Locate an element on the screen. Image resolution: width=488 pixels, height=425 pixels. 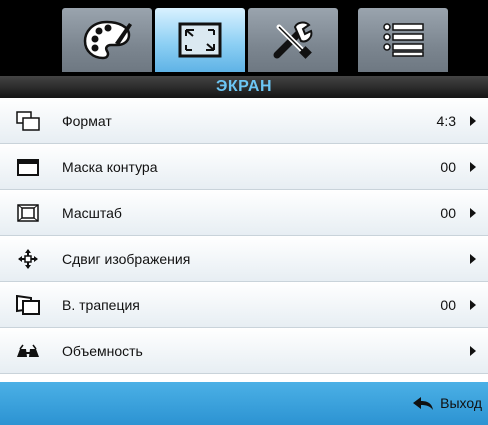
format-icon is located at coordinates (28, 121).